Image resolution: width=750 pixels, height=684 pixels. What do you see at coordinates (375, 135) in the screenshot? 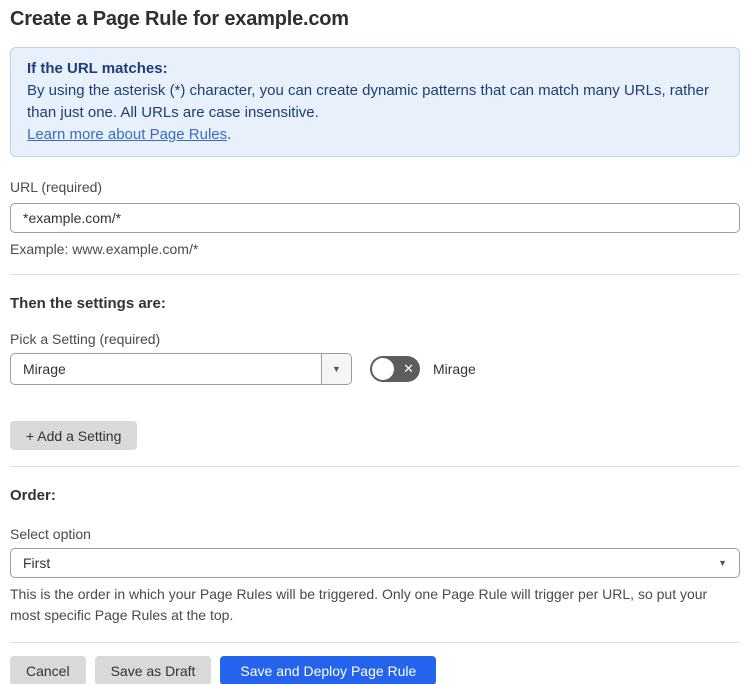
I see `info-box-link-line: Learn more about Page Rules.` at bounding box center [375, 135].